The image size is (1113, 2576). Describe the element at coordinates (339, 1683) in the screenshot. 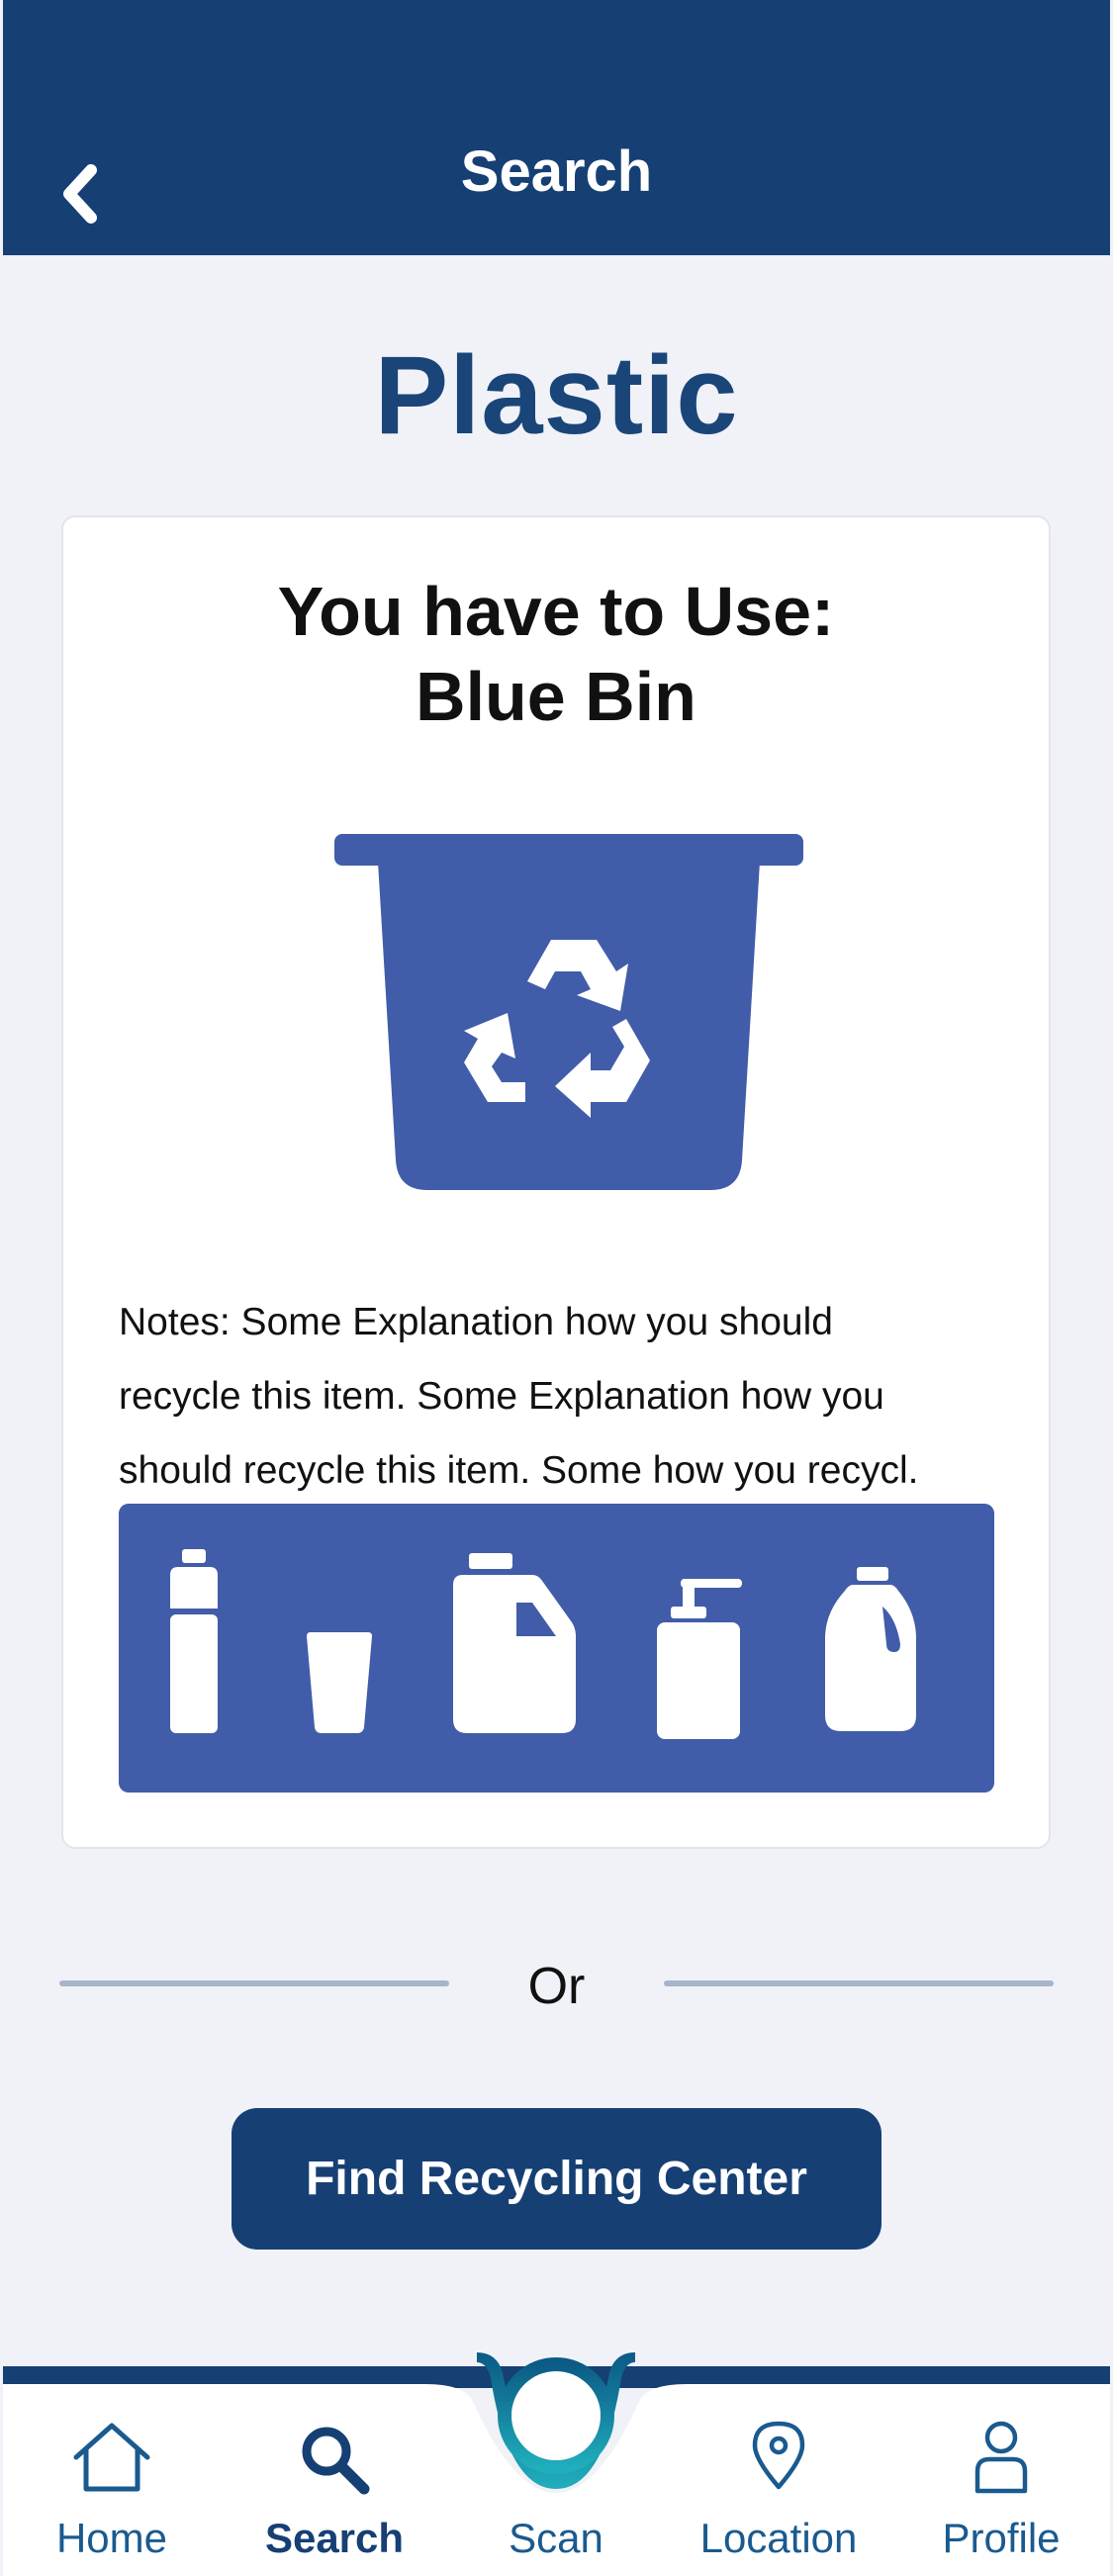

I see `cup-icon` at that location.